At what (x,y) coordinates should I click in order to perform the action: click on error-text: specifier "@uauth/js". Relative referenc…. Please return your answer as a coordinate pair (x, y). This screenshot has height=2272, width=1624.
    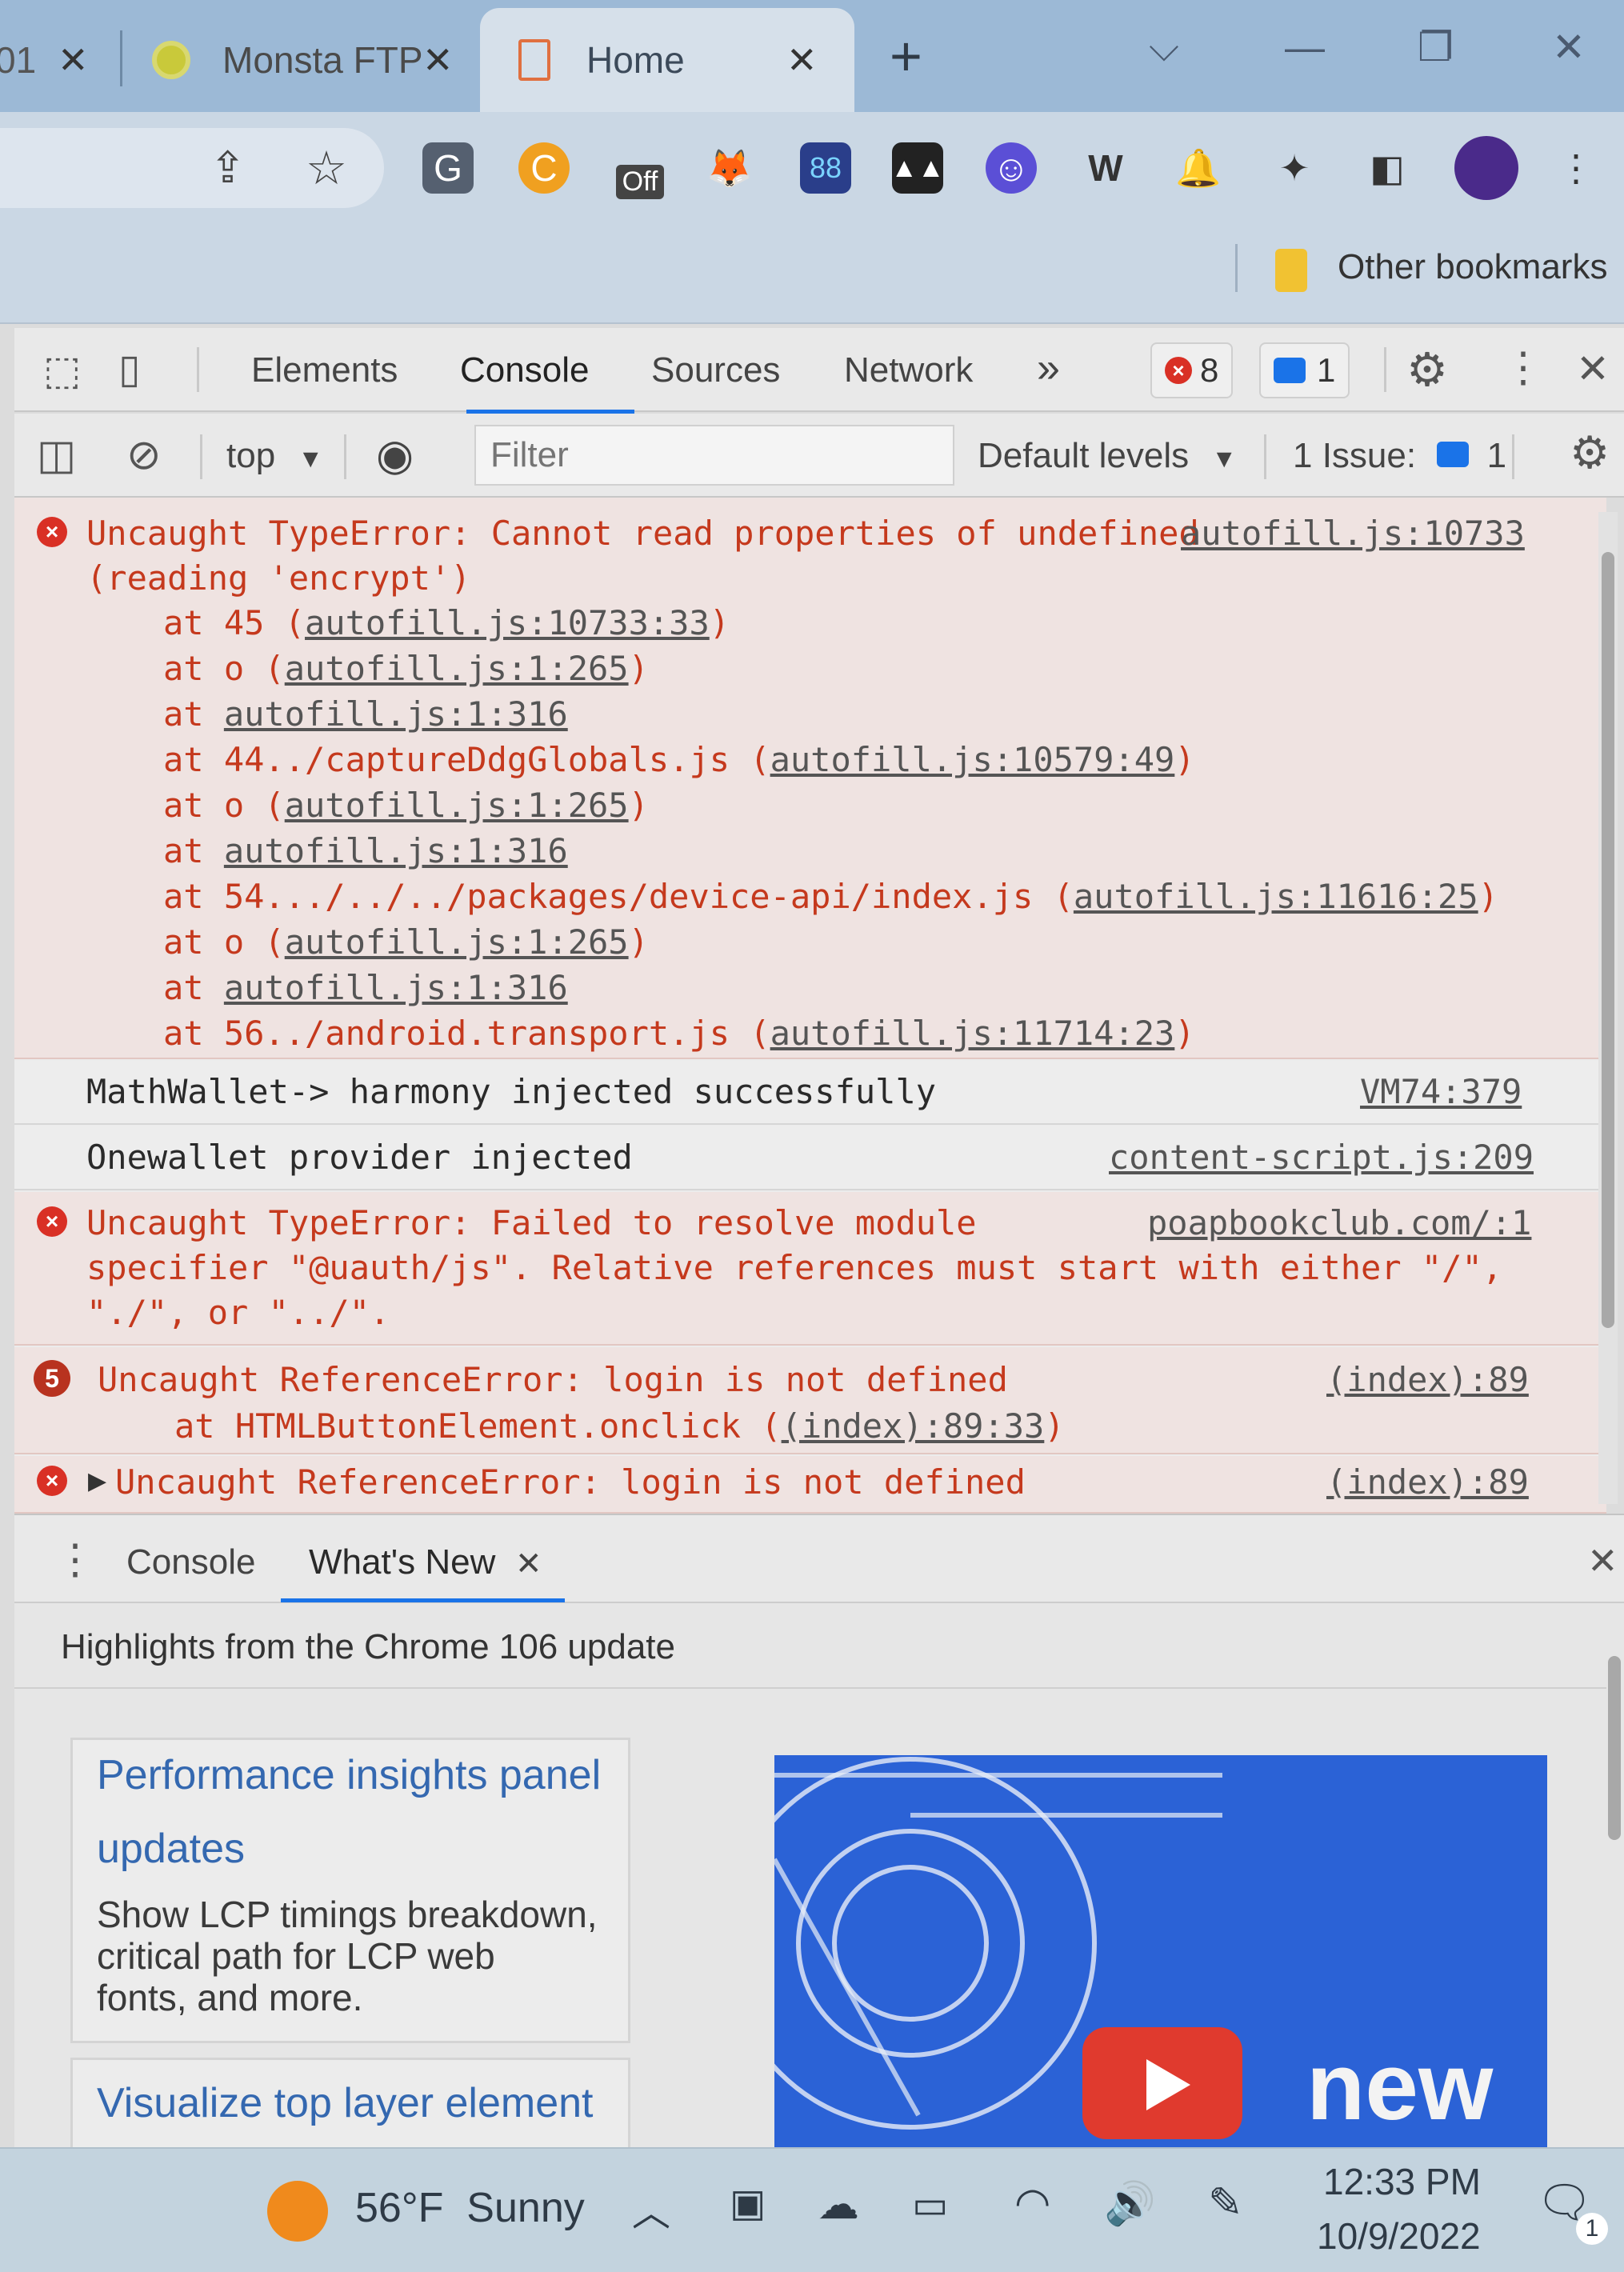
    Looking at the image, I should click on (794, 1267).